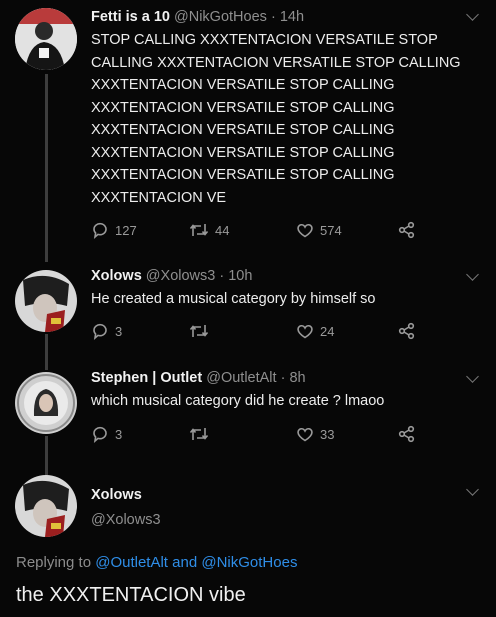  I want to click on like-count: 574, so click(331, 230).